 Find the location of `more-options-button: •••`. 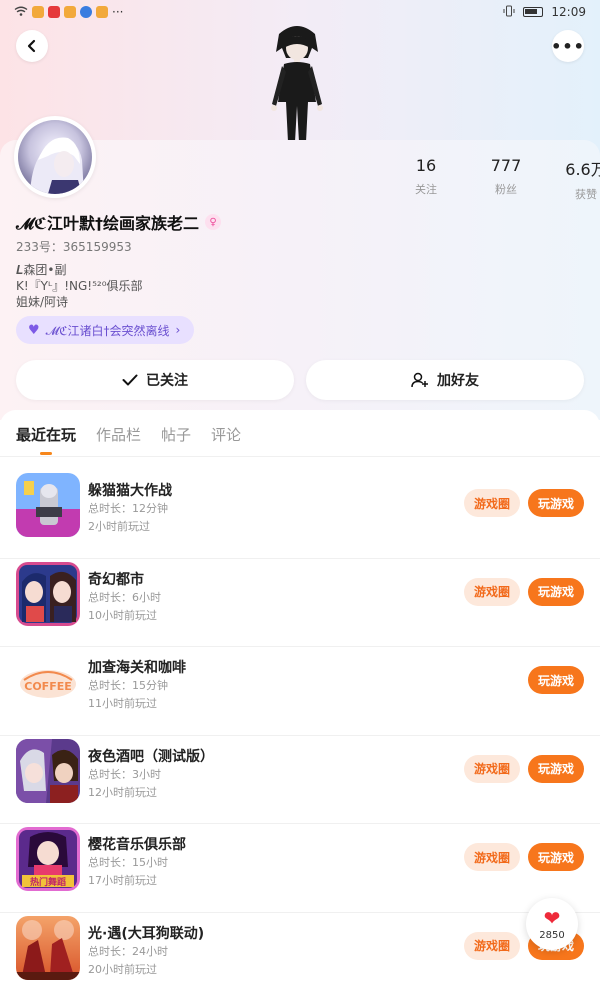

more-options-button: ••• is located at coordinates (567, 46).